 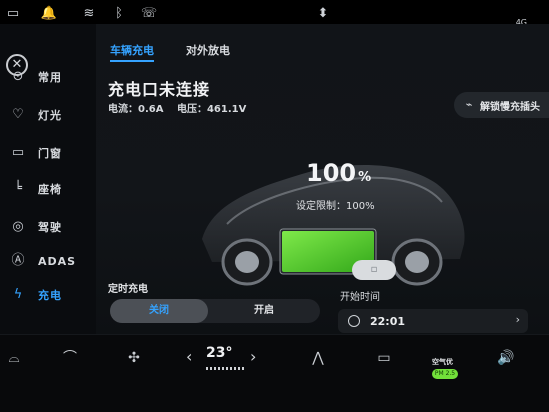 What do you see at coordinates (335, 206) in the screenshot?
I see `charge-limit-text: 设定限制：100%` at bounding box center [335, 206].